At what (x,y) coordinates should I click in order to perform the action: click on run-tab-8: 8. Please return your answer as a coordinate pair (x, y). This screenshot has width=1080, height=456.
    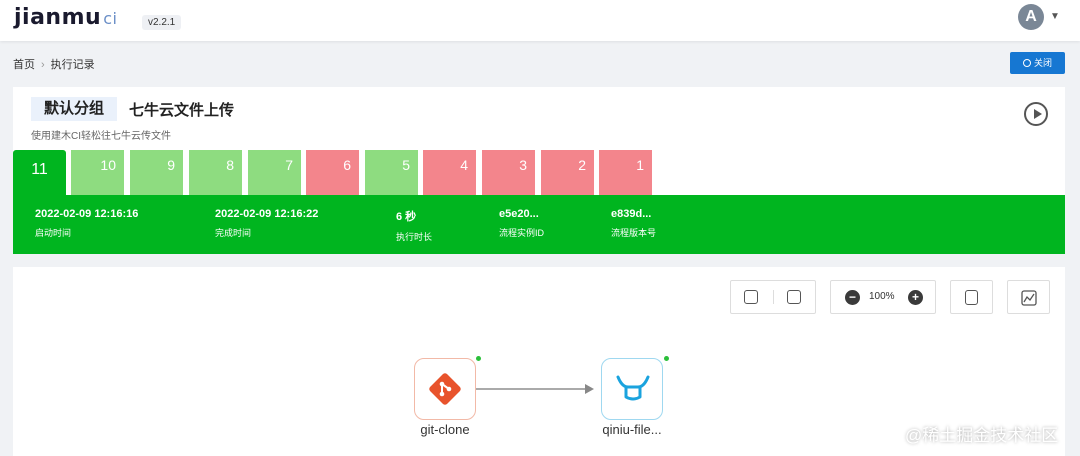
    Looking at the image, I should click on (215, 172).